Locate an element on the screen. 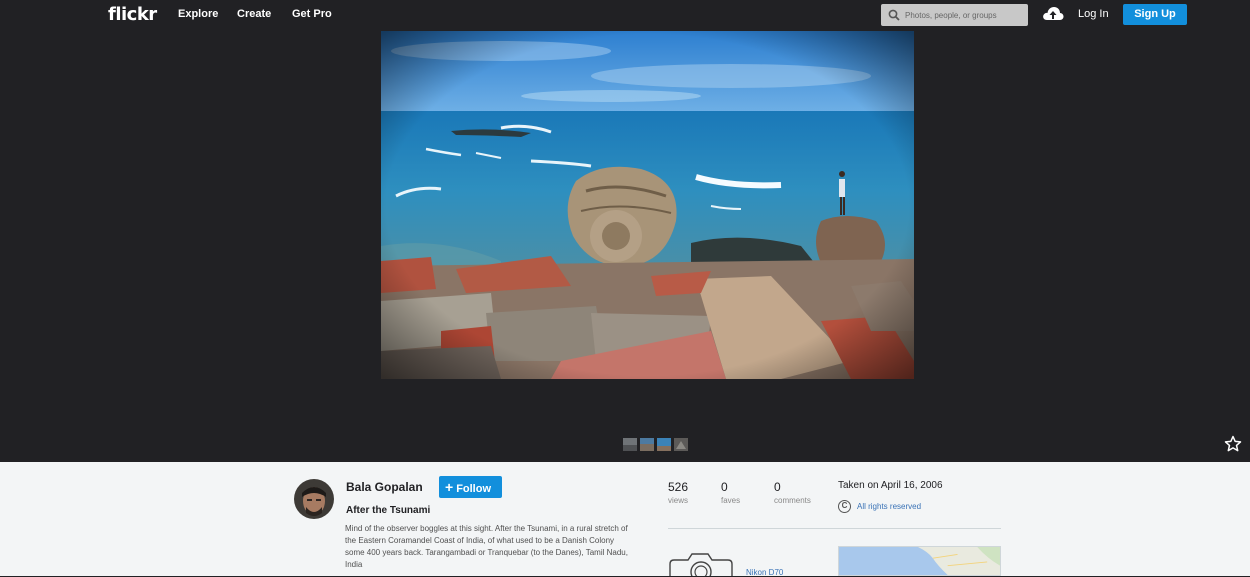 The height and width of the screenshot is (577, 1250). upload-cloud-icon is located at coordinates (1053, 14).